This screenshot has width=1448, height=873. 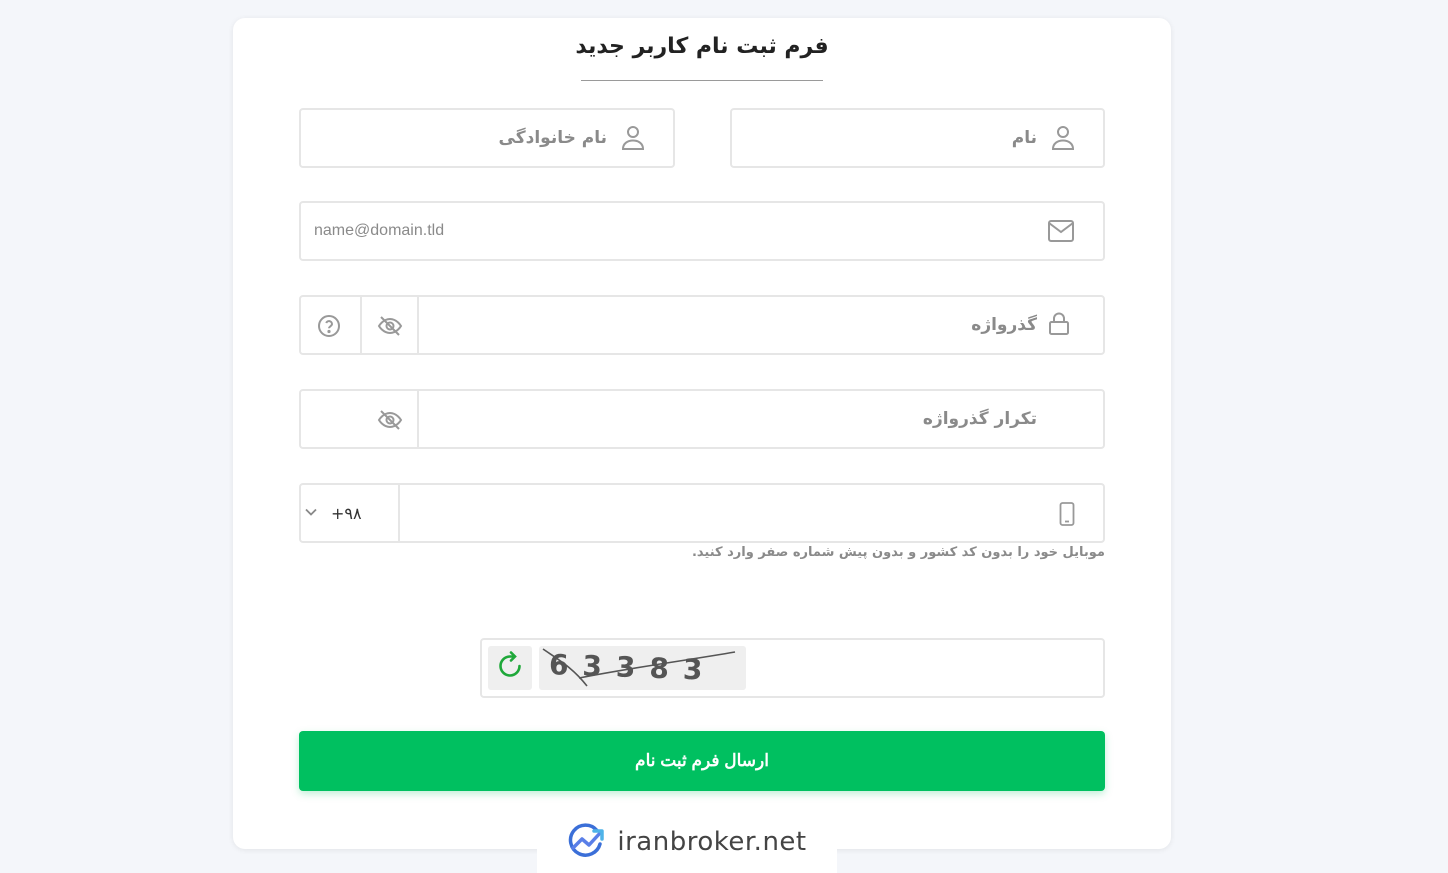 I want to click on captcha-image: 63383, so click(x=642, y=668).